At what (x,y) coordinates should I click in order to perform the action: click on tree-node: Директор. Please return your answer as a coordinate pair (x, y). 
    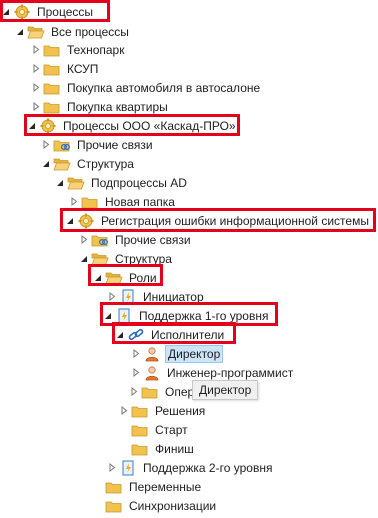
    Looking at the image, I should click on (178, 353).